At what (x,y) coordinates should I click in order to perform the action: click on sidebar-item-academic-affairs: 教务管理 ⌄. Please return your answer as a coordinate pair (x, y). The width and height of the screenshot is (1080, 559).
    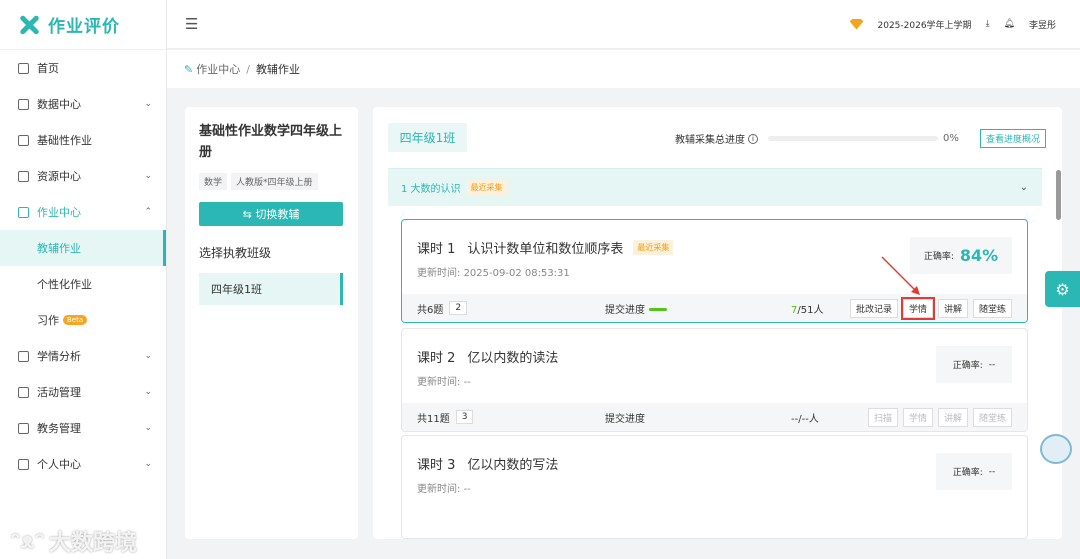
    Looking at the image, I should click on (83, 428).